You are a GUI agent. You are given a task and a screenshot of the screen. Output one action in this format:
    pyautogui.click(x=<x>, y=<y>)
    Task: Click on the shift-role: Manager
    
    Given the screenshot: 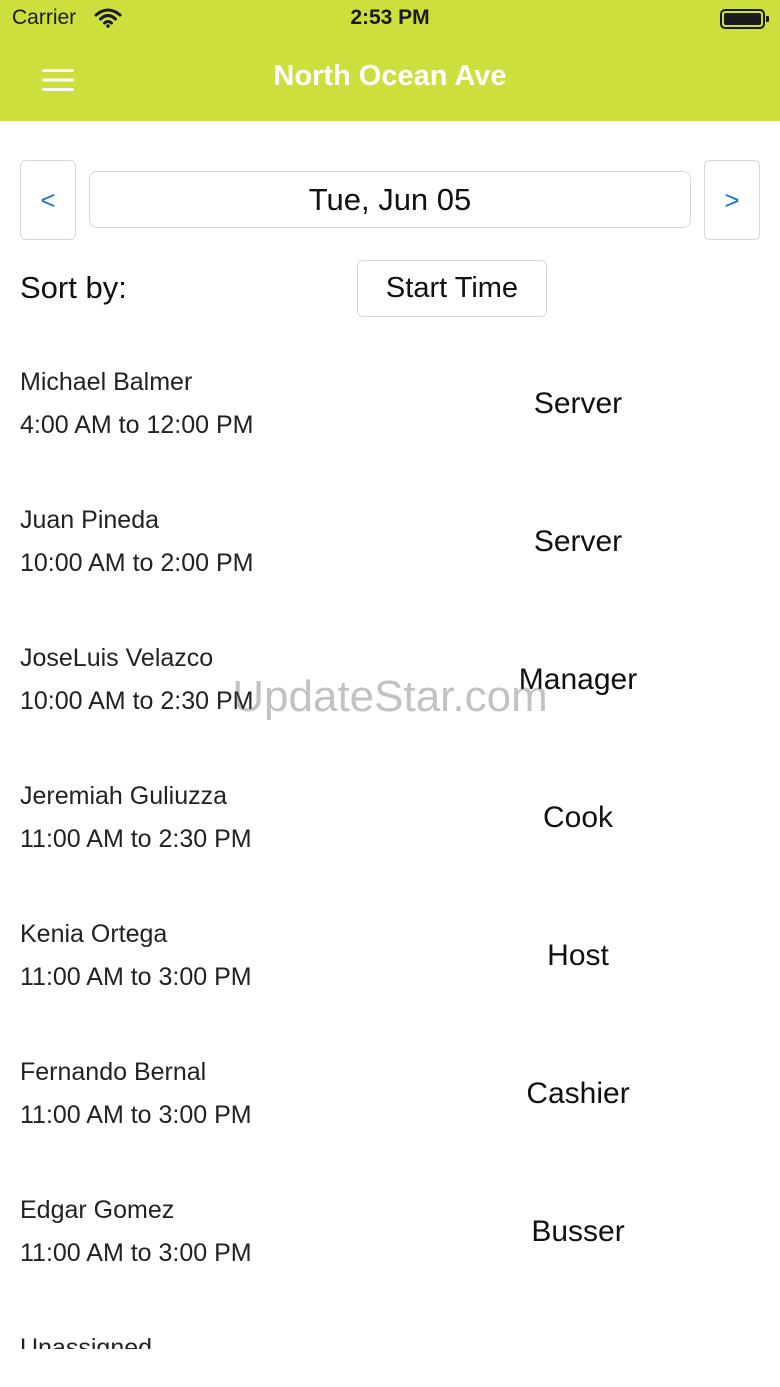 What is the action you would take?
    pyautogui.click(x=578, y=679)
    